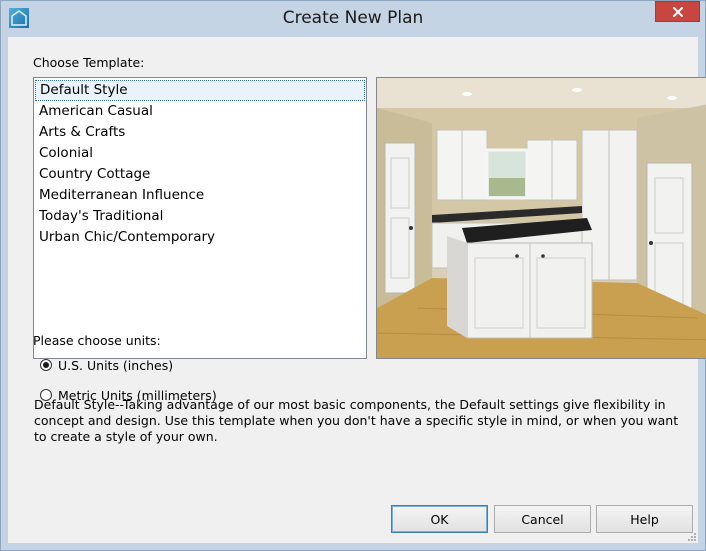  I want to click on template-item: Today's Traditional, so click(200, 216).